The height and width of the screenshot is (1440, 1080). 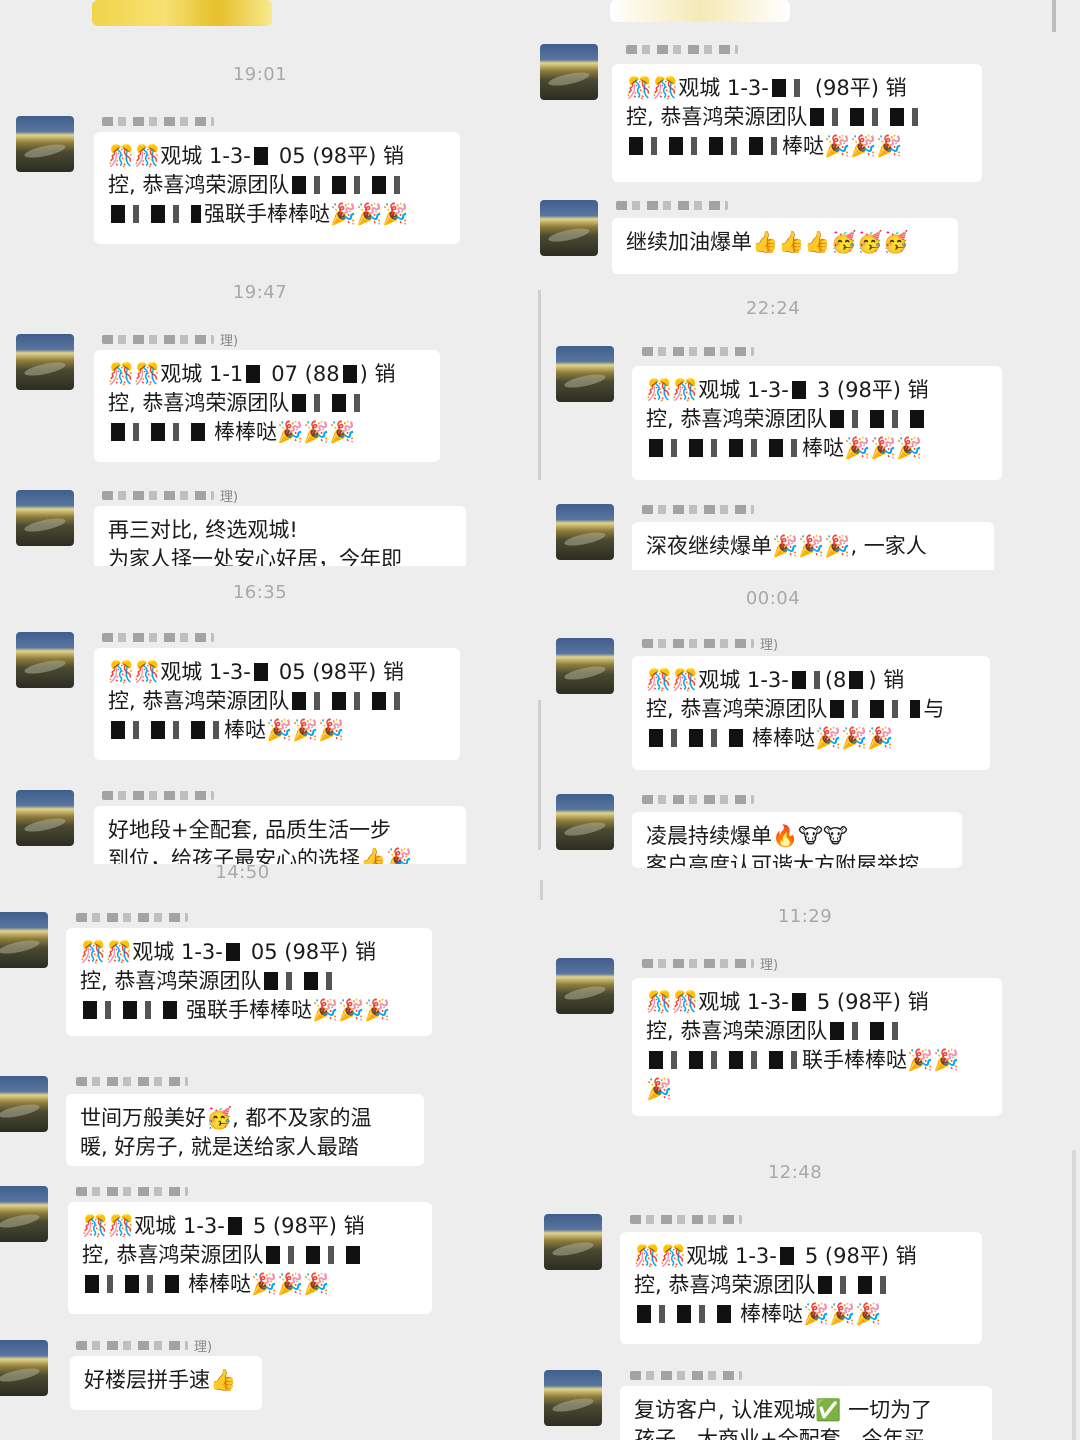 What do you see at coordinates (773, 598) in the screenshot?
I see `timestamp: 00:04` at bounding box center [773, 598].